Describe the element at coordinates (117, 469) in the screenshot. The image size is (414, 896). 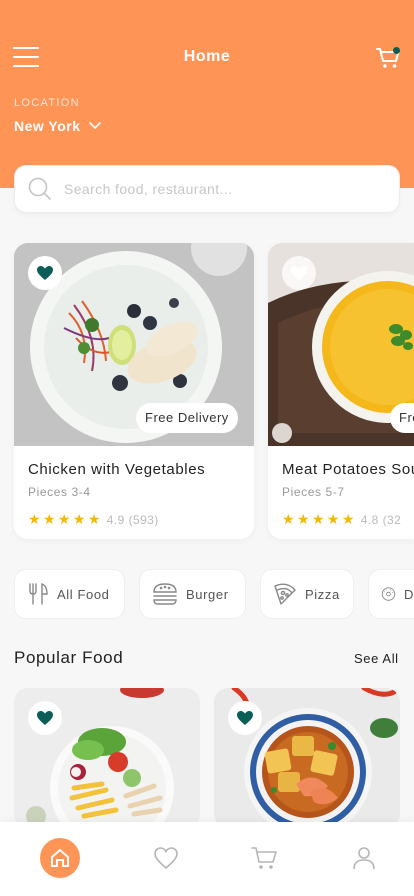
I see `food-name: Chicken with Vegetables` at that location.